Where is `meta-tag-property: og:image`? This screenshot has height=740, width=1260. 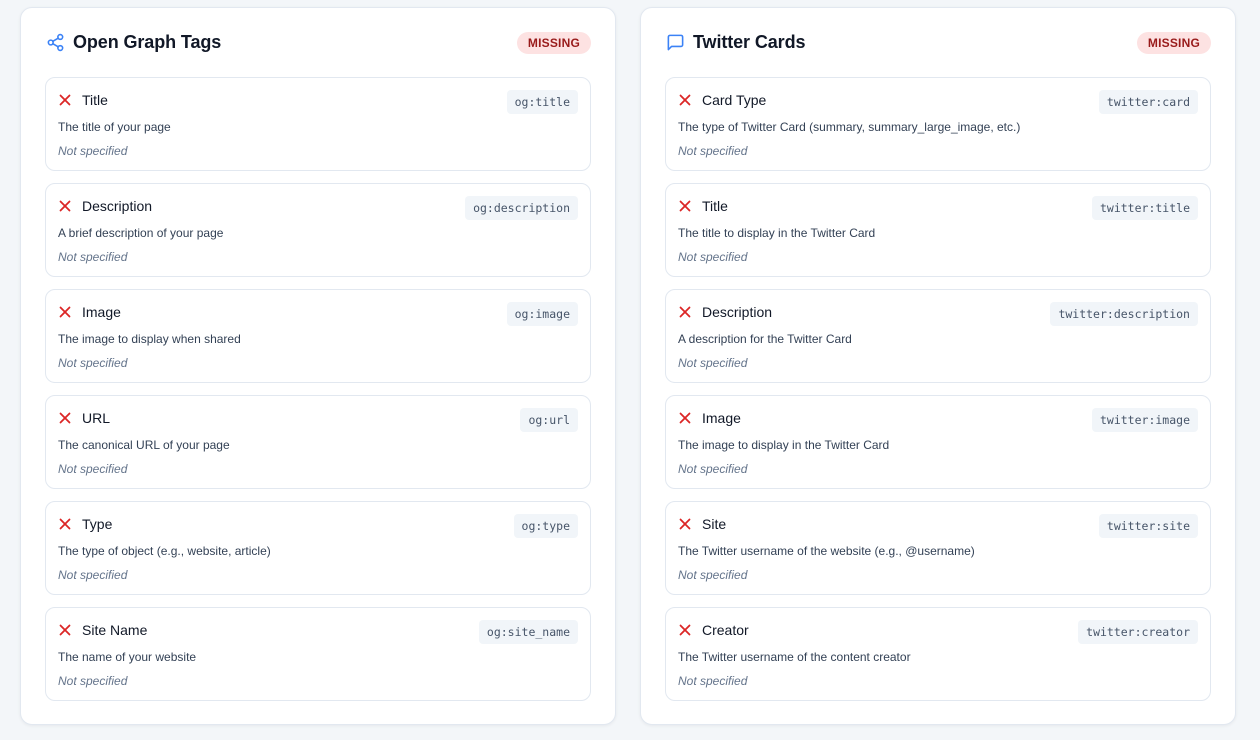
meta-tag-property: og:image is located at coordinates (542, 314).